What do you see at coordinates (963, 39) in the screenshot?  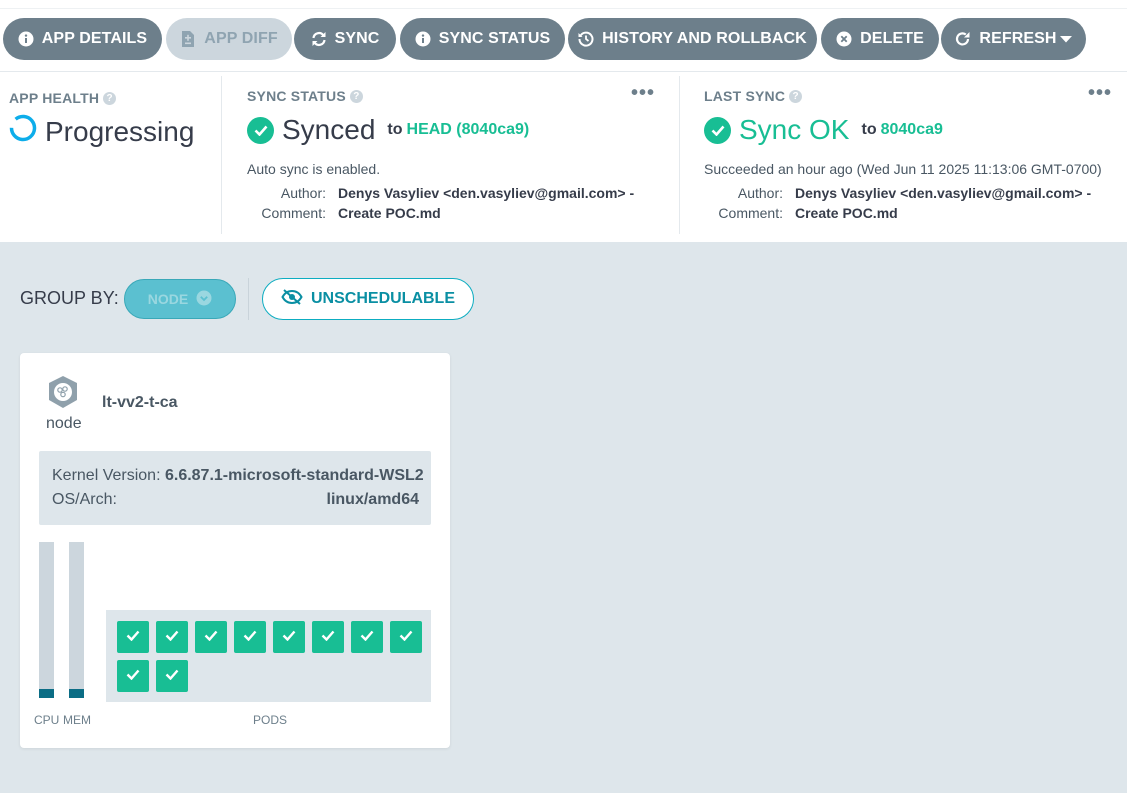 I see `redo-icon` at bounding box center [963, 39].